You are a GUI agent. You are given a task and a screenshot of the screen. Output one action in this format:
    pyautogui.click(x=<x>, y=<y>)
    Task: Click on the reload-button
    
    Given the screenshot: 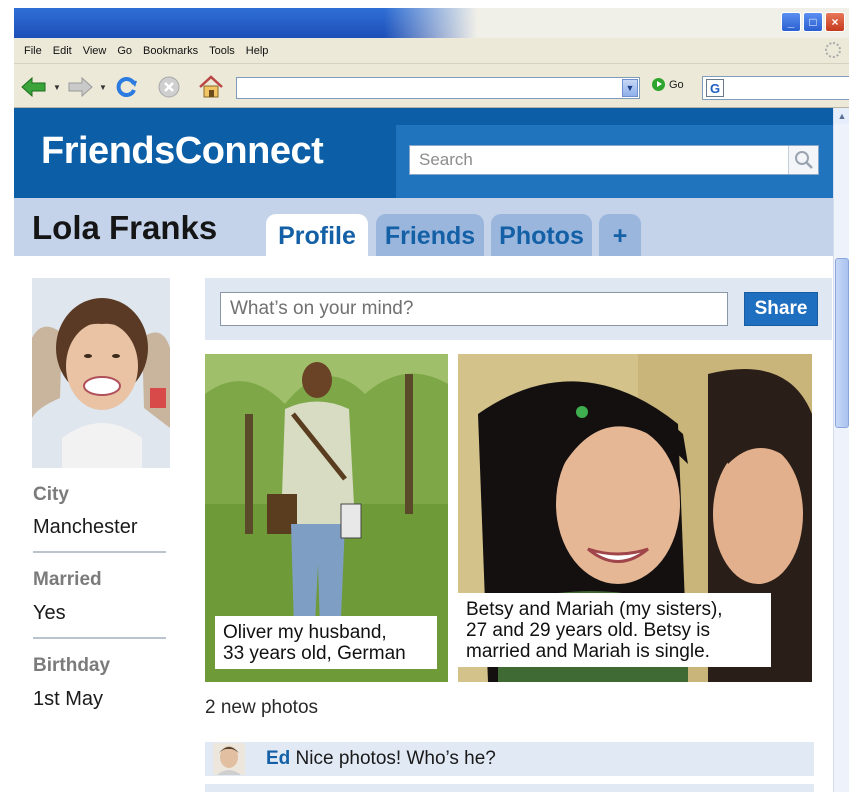 What is the action you would take?
    pyautogui.click(x=127, y=87)
    